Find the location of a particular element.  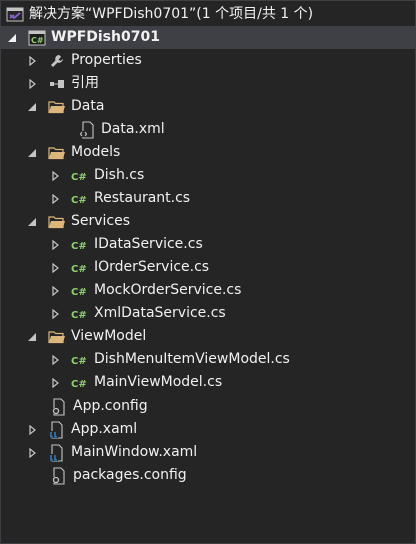

dish-cs-label: Dish.cs is located at coordinates (119, 175).